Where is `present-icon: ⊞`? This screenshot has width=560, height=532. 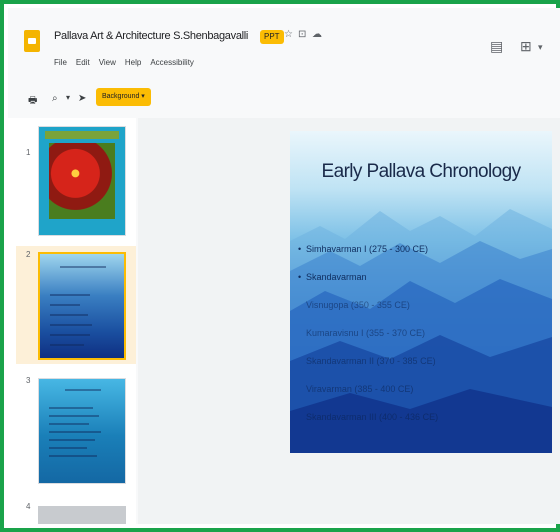
present-icon: ⊞ is located at coordinates (526, 46).